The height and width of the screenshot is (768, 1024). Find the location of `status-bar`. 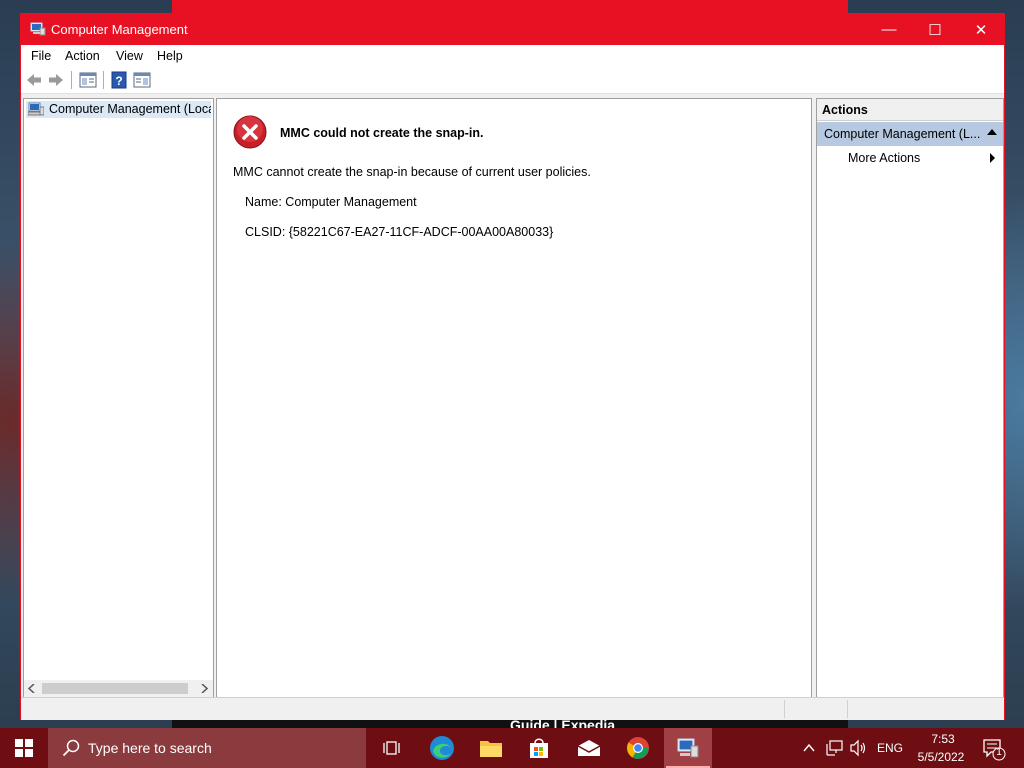

status-bar is located at coordinates (512, 708).